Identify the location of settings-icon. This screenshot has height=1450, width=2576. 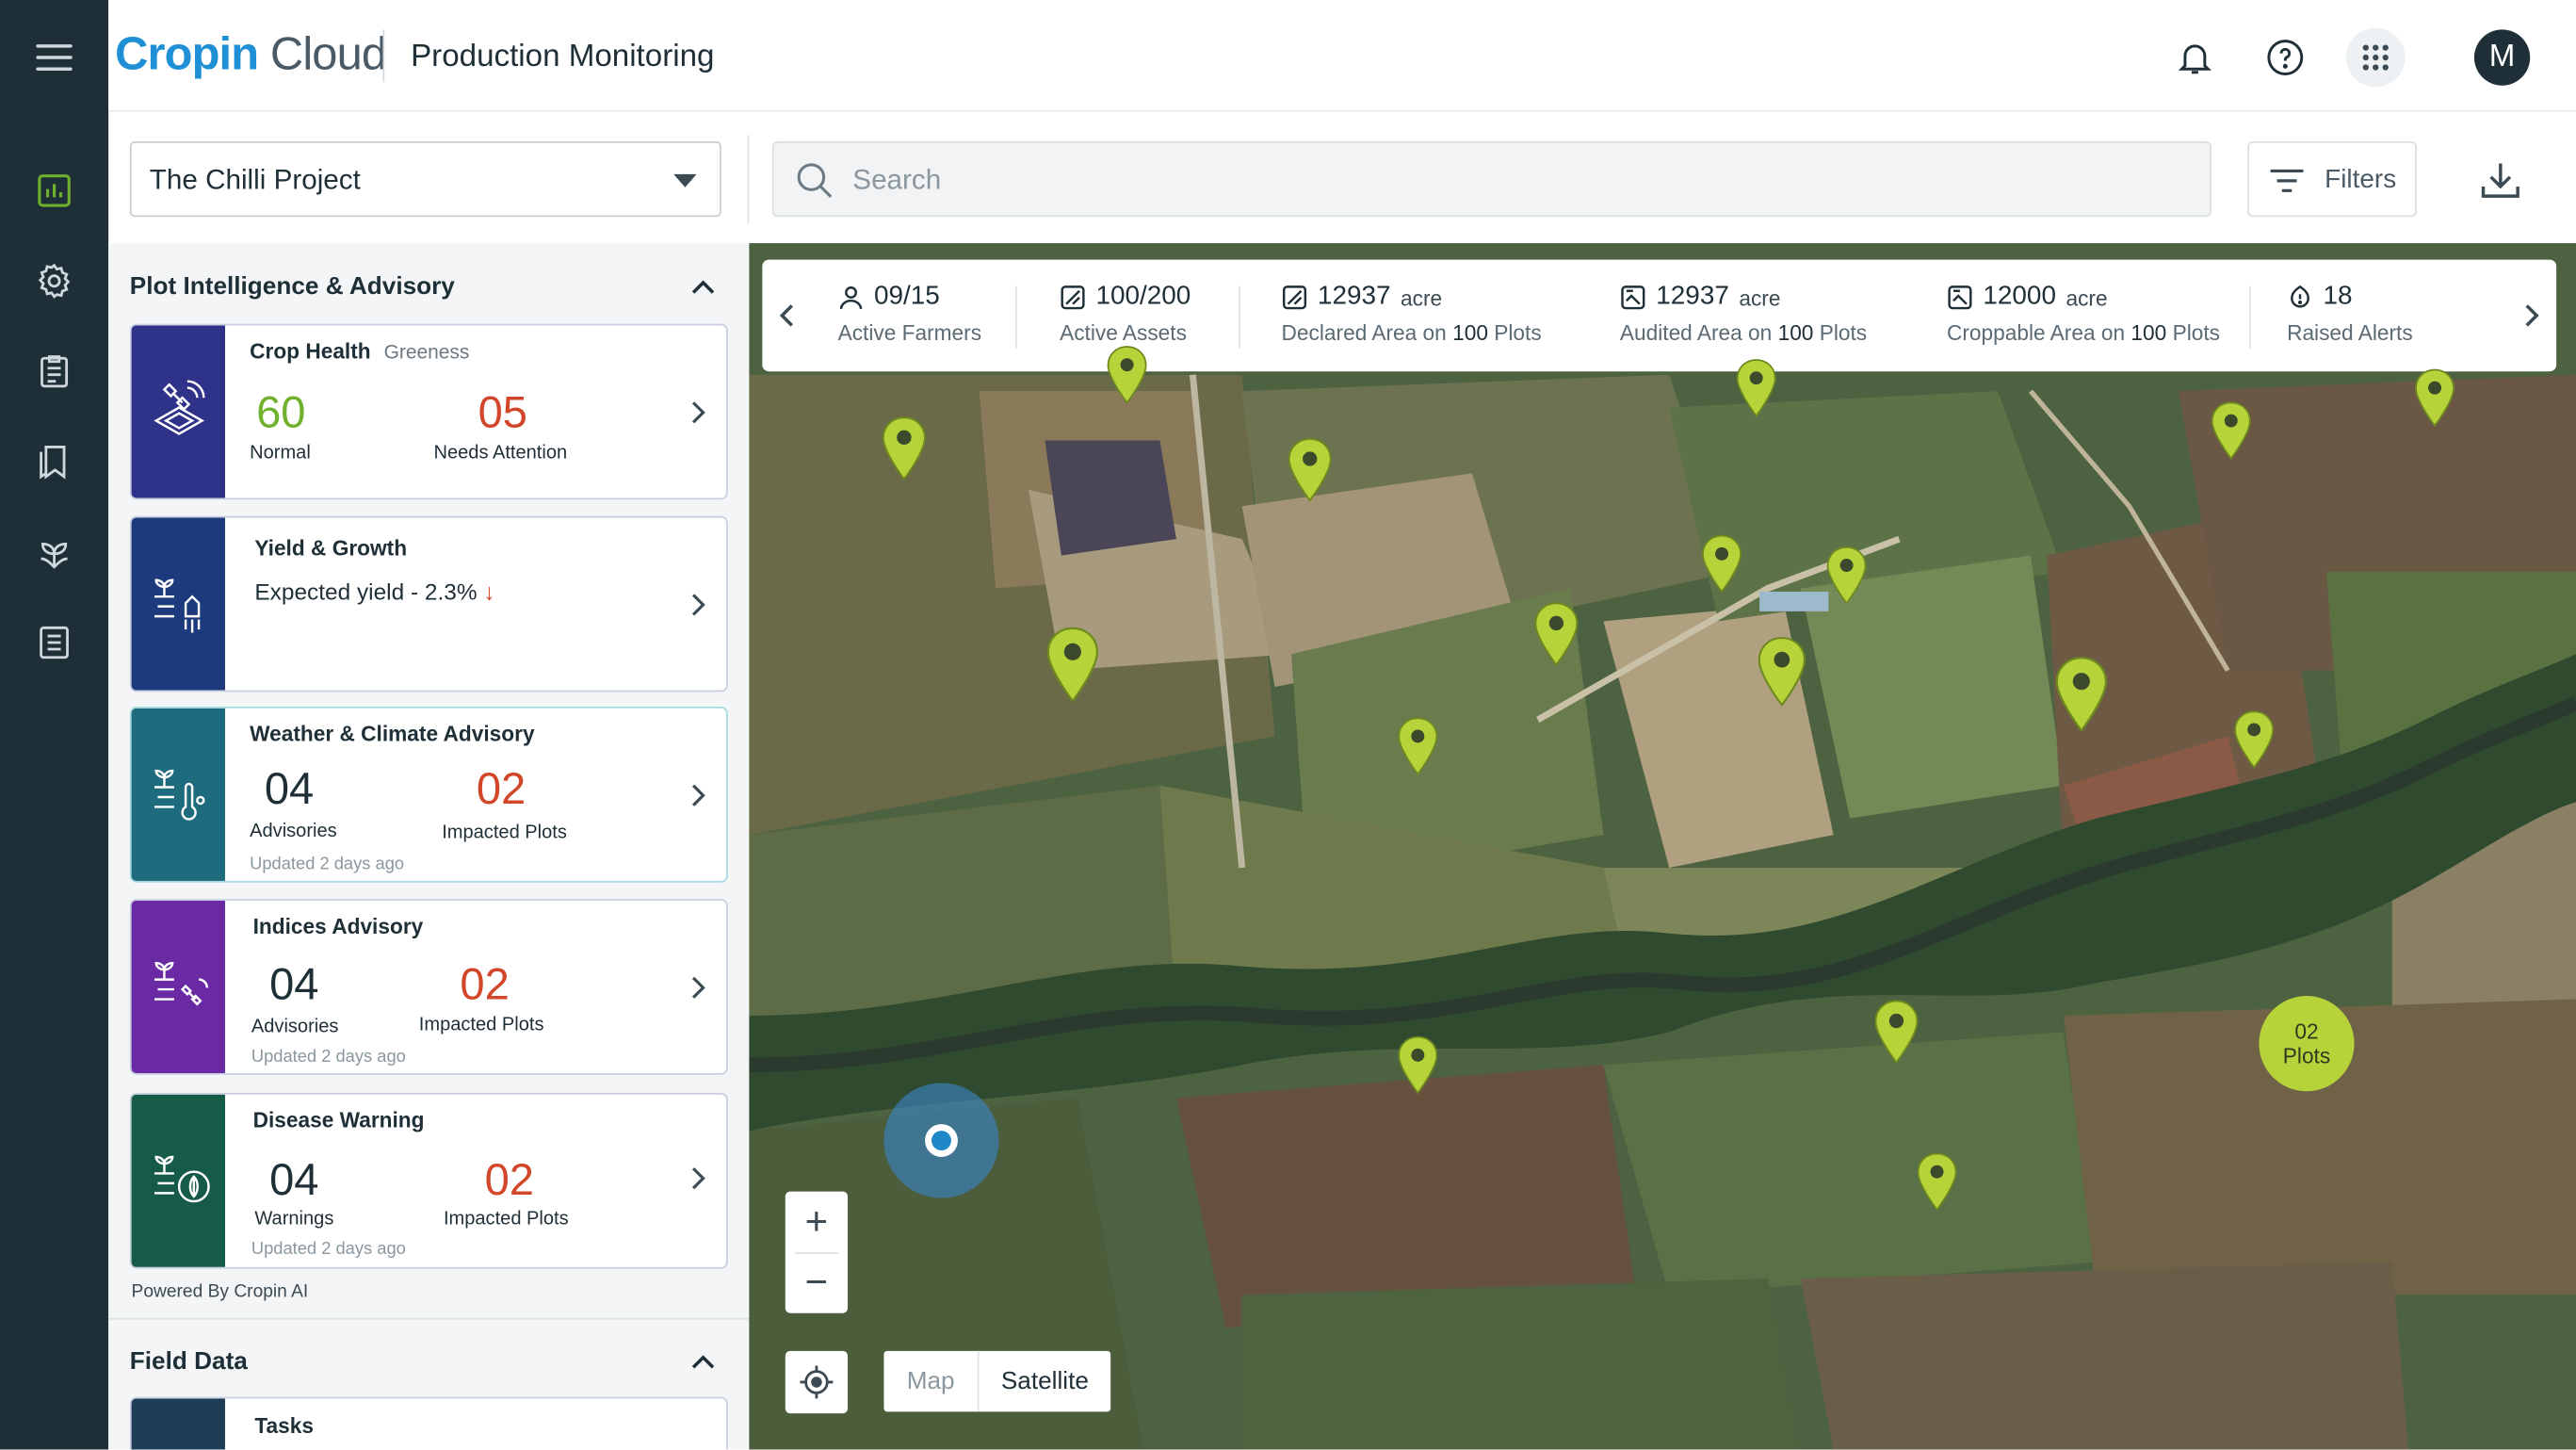
(54, 281).